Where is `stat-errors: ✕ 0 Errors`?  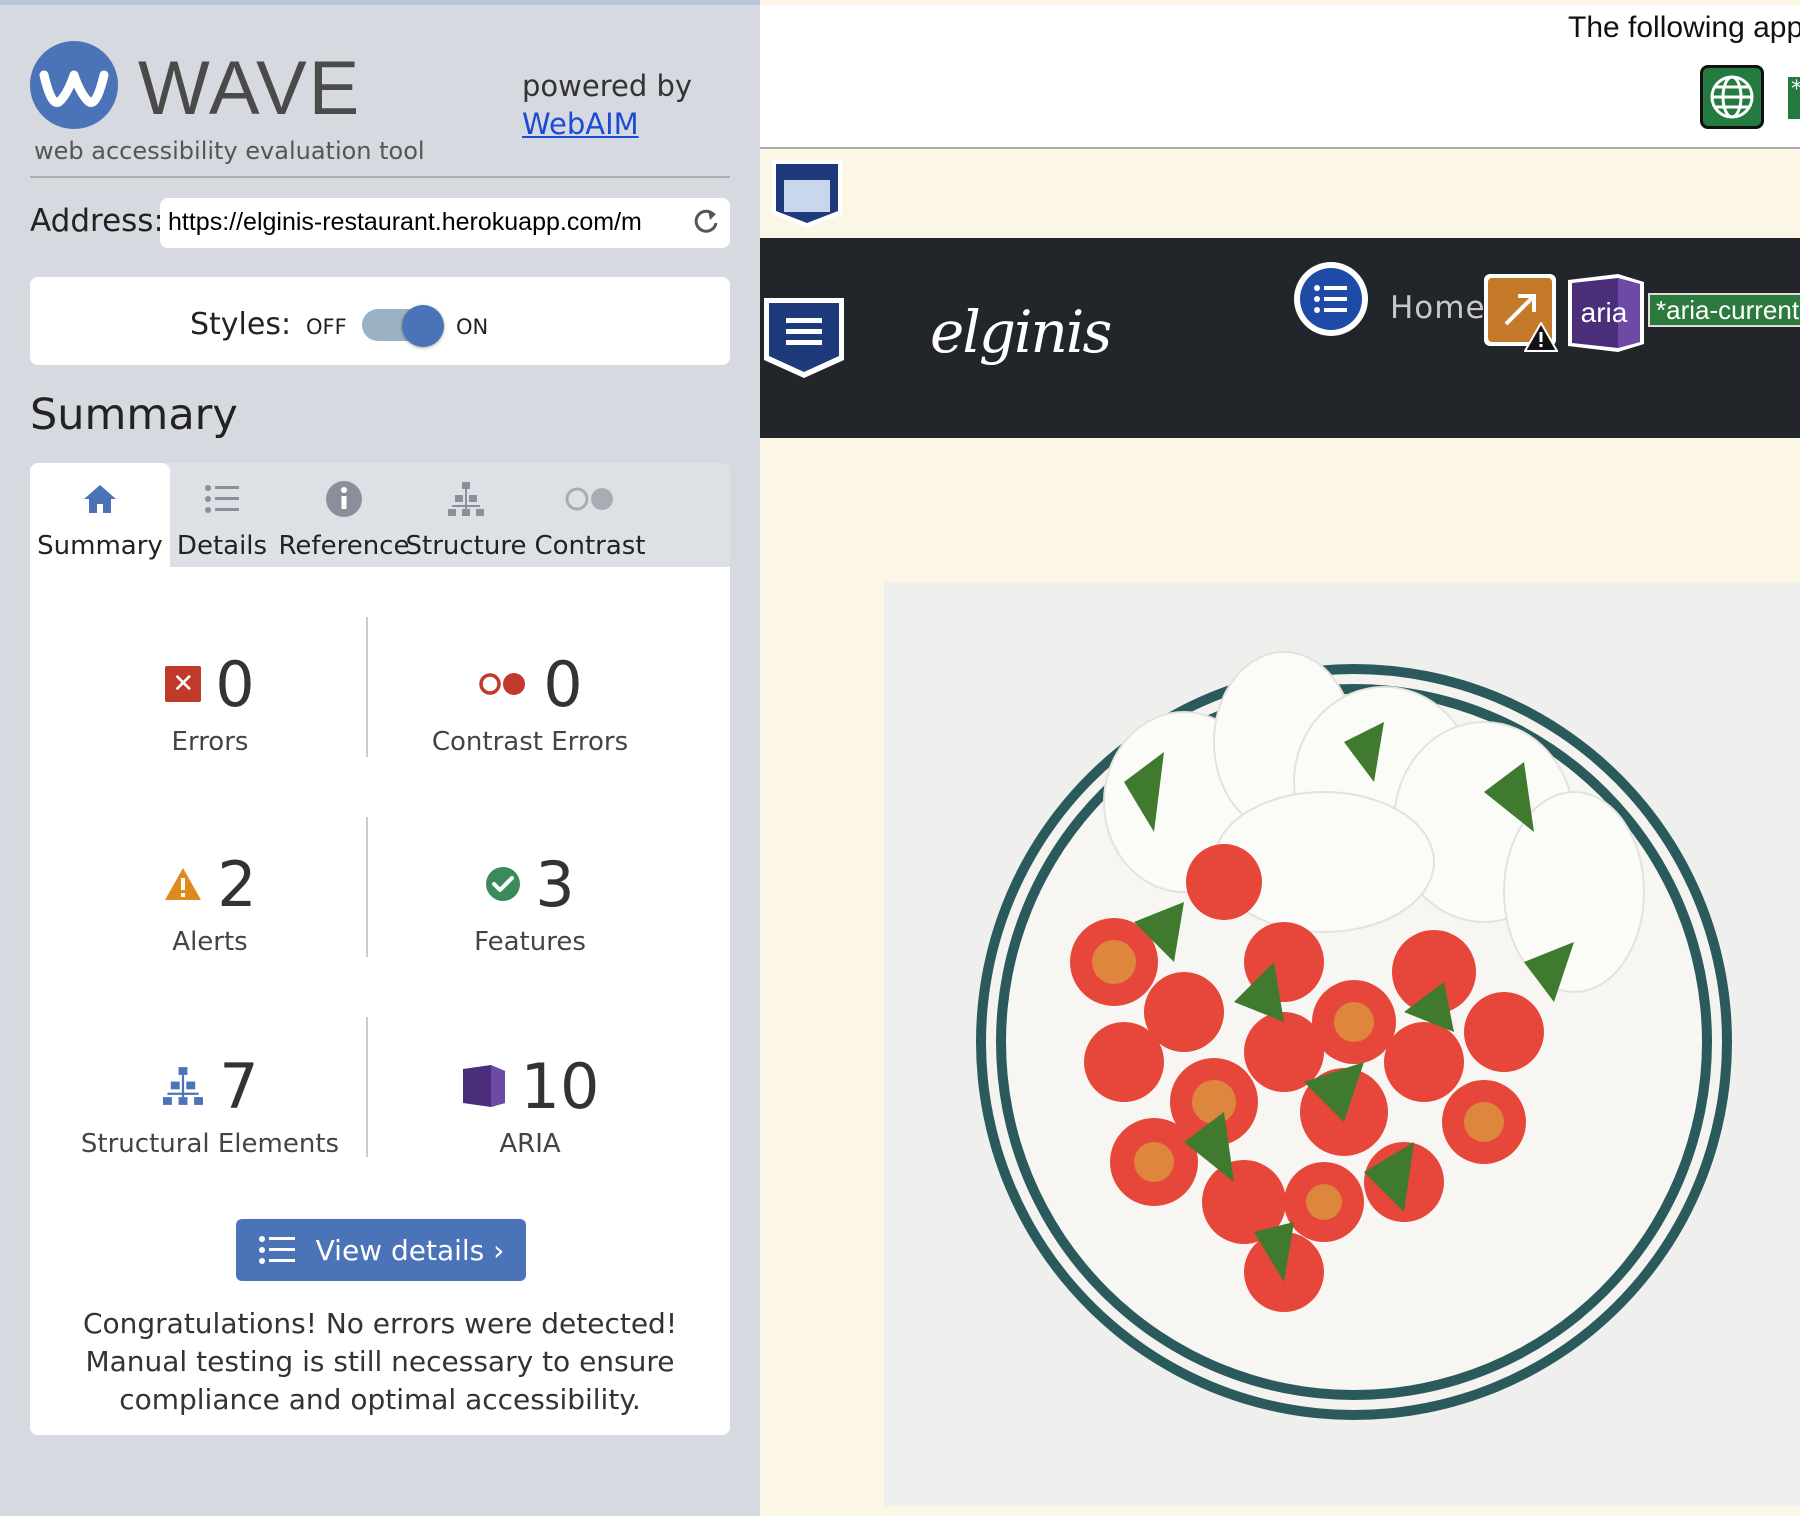 stat-errors: ✕ 0 Errors is located at coordinates (210, 702).